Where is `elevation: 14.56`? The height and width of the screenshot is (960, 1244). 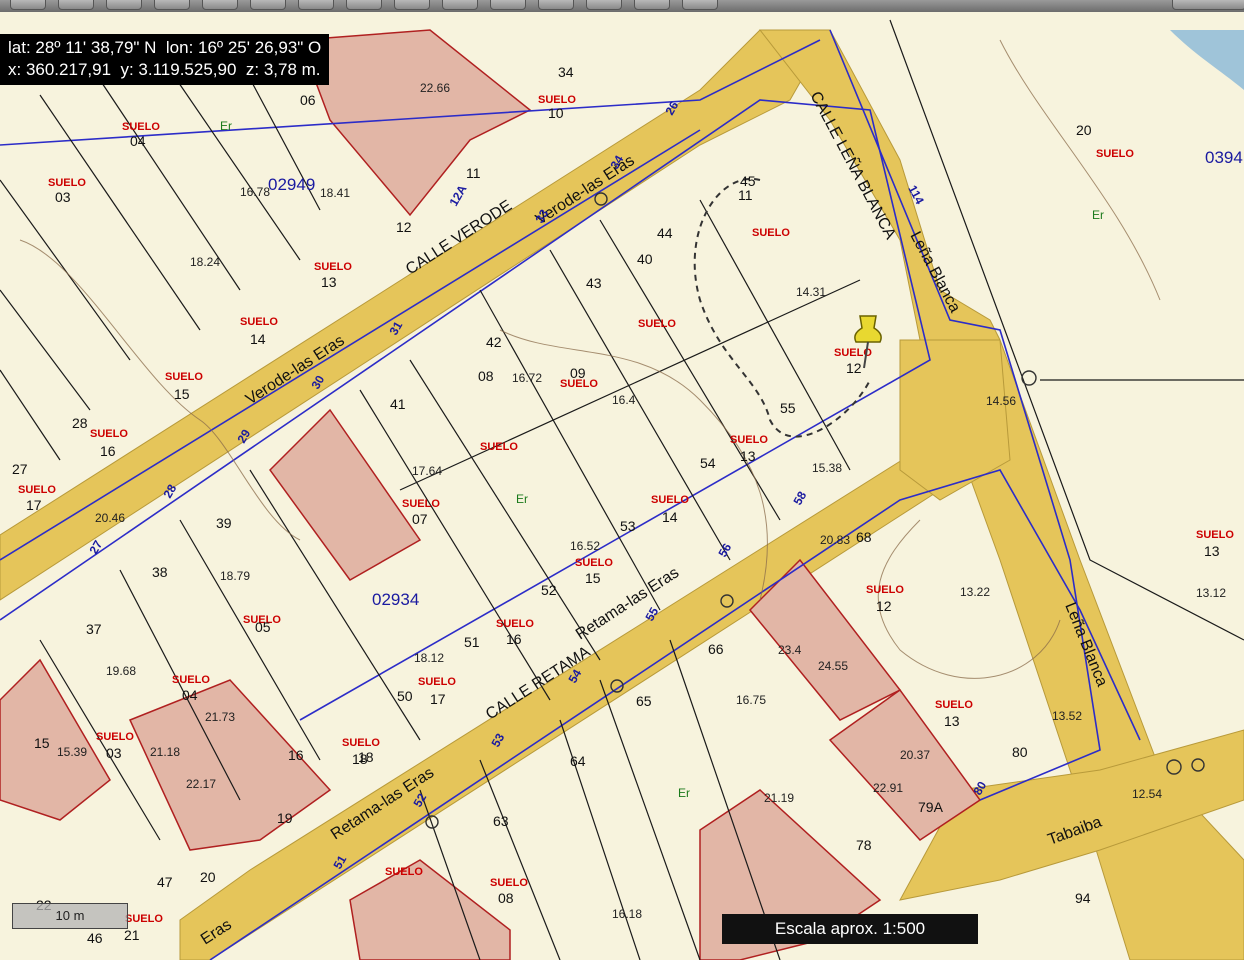
elevation: 14.56 is located at coordinates (1001, 401).